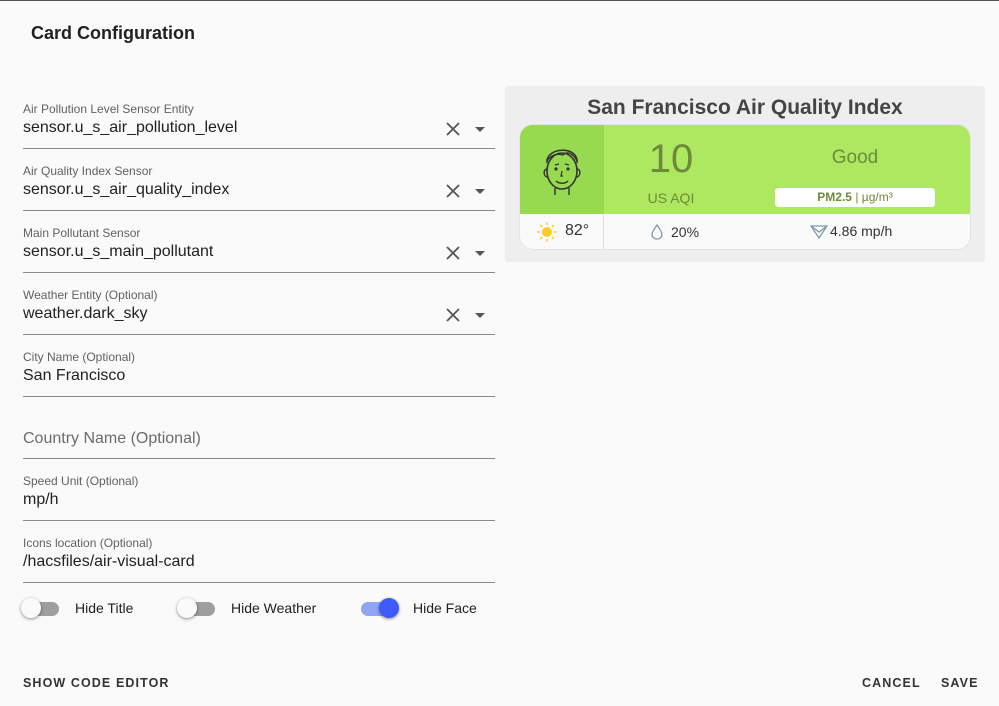  What do you see at coordinates (112, 439) in the screenshot?
I see `field-placeholder: Country Name (Optional)` at bounding box center [112, 439].